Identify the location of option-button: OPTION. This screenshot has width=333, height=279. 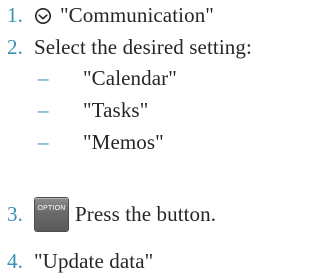
(51, 214).